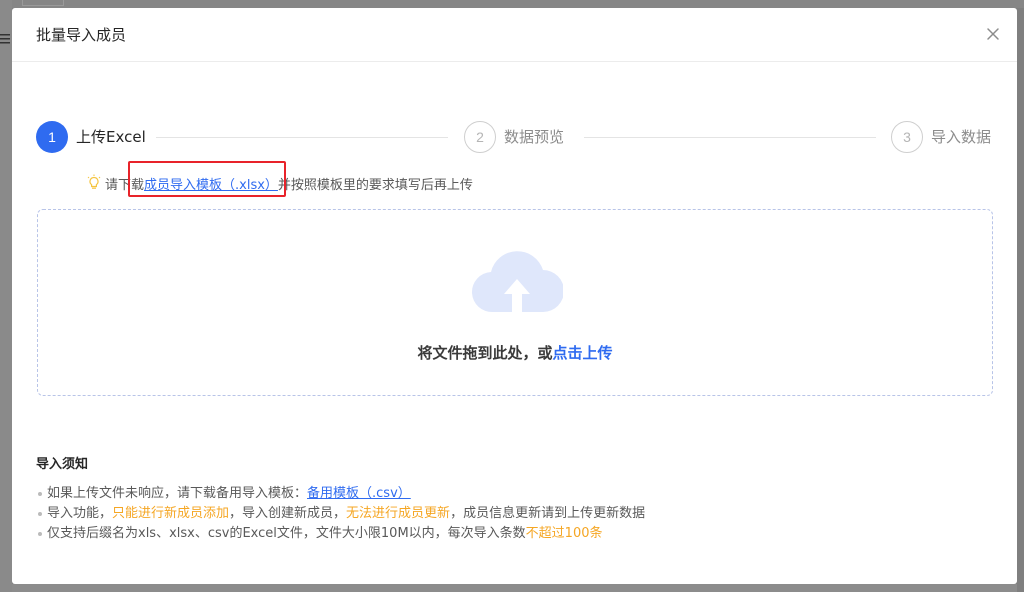 This screenshot has height=592, width=1024. I want to click on backdrop-bottom, so click(514, 588).